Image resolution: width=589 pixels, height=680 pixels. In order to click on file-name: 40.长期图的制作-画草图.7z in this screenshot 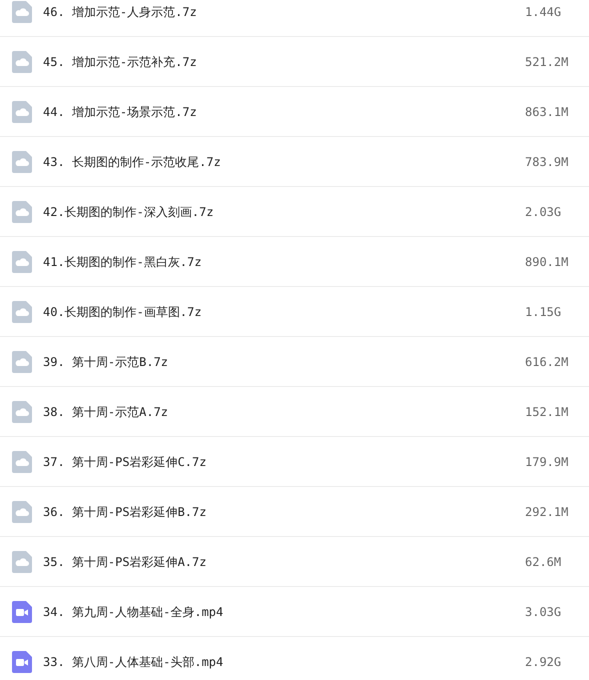, I will do `click(278, 311)`.